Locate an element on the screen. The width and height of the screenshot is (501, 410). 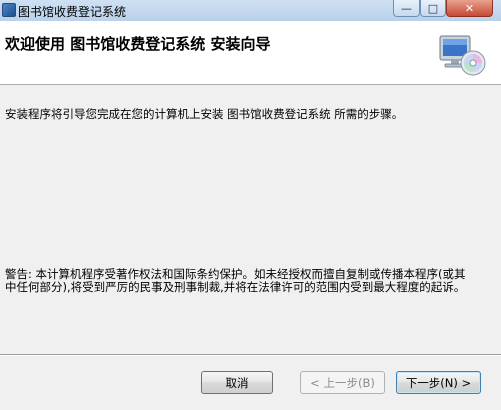
app-icon is located at coordinates (9, 10).